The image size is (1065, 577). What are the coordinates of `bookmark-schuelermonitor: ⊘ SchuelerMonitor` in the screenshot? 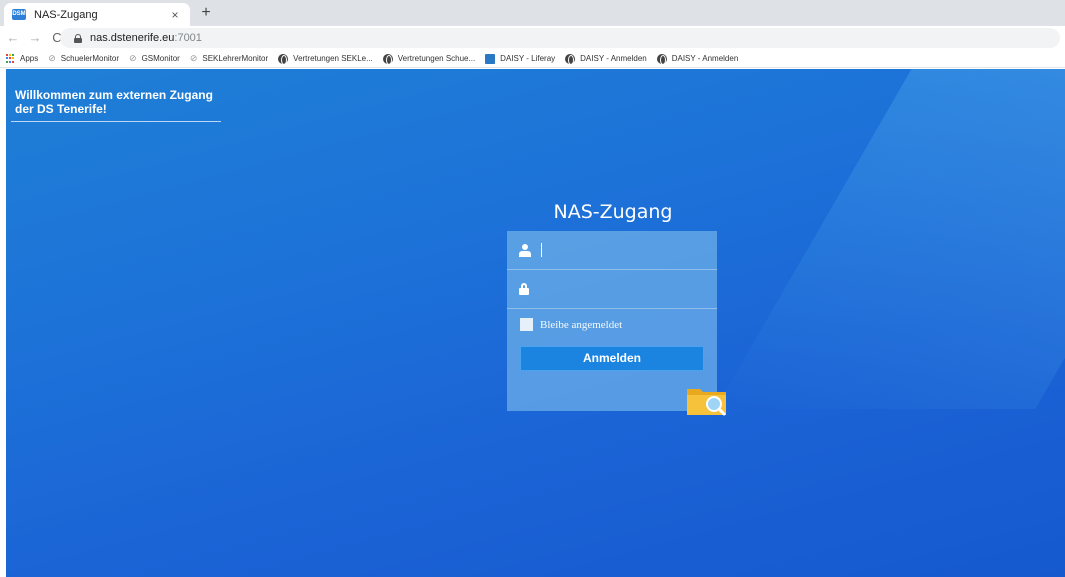 It's located at (83, 58).